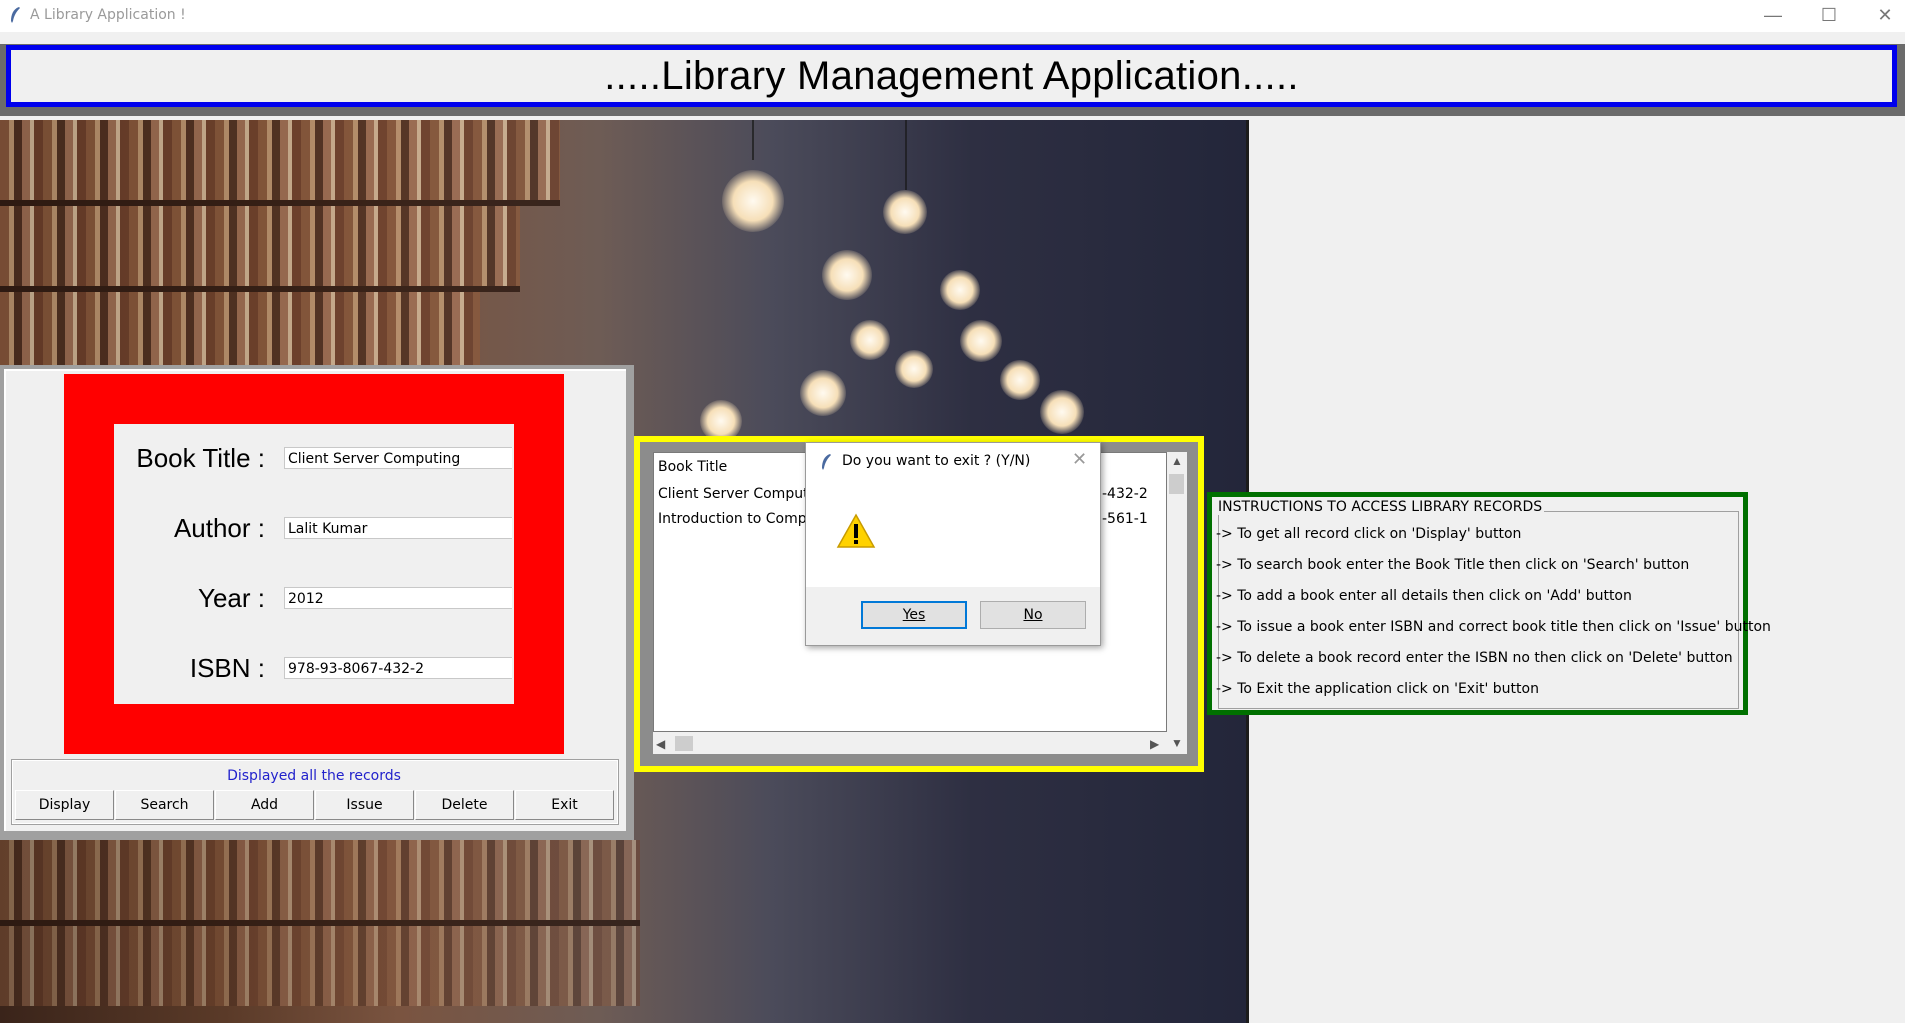 The height and width of the screenshot is (1023, 1905). What do you see at coordinates (227, 668) in the screenshot?
I see `isbn-label: ISBN :` at bounding box center [227, 668].